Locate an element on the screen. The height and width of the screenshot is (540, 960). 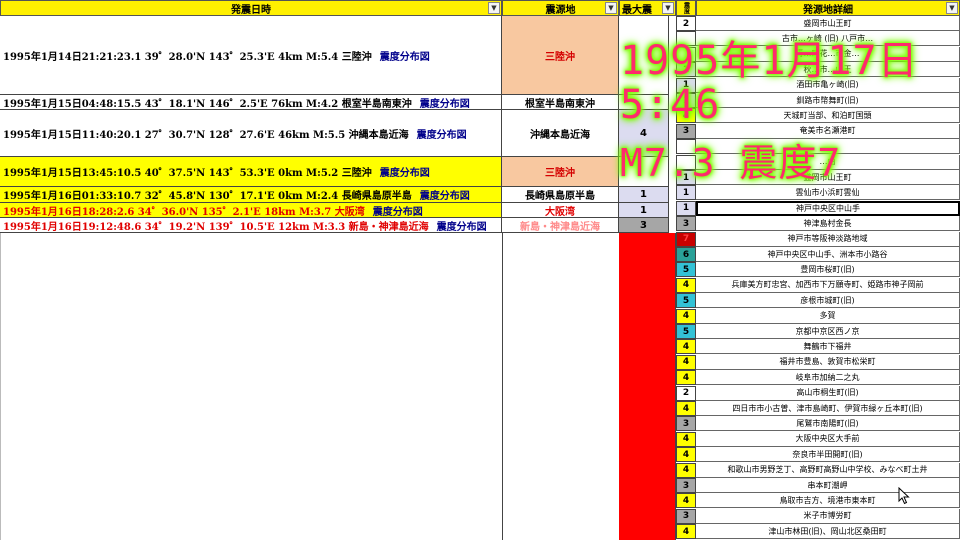
header-region: 震源地 ▼ is located at coordinates (560, 8).